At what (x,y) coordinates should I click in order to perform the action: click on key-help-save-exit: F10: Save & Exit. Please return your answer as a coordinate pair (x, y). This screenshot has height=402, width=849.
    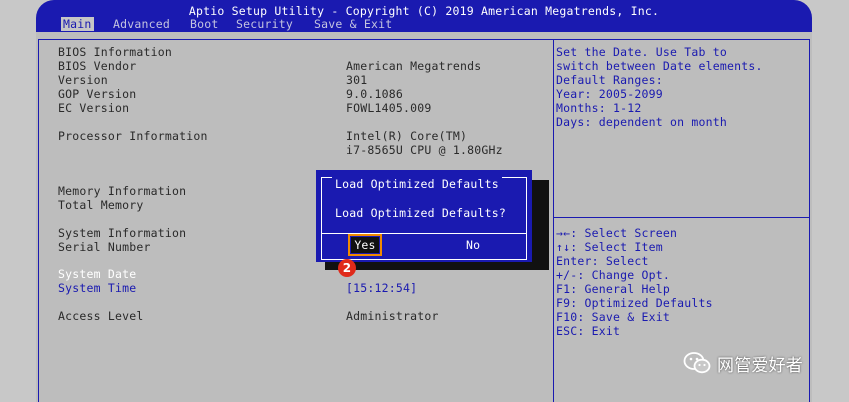
    Looking at the image, I should click on (613, 317).